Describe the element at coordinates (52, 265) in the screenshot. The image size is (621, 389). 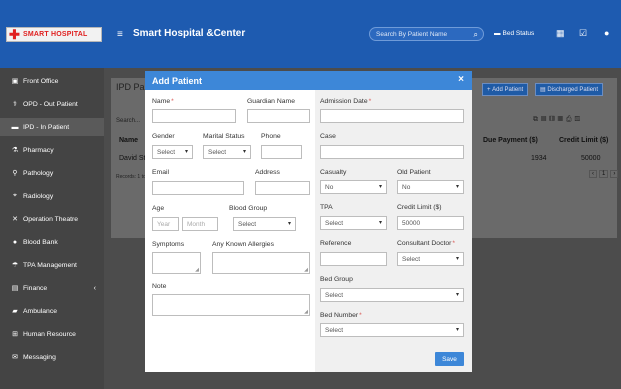
I see `sidebar-item-tpa-management: ☂ TPA Management` at that location.